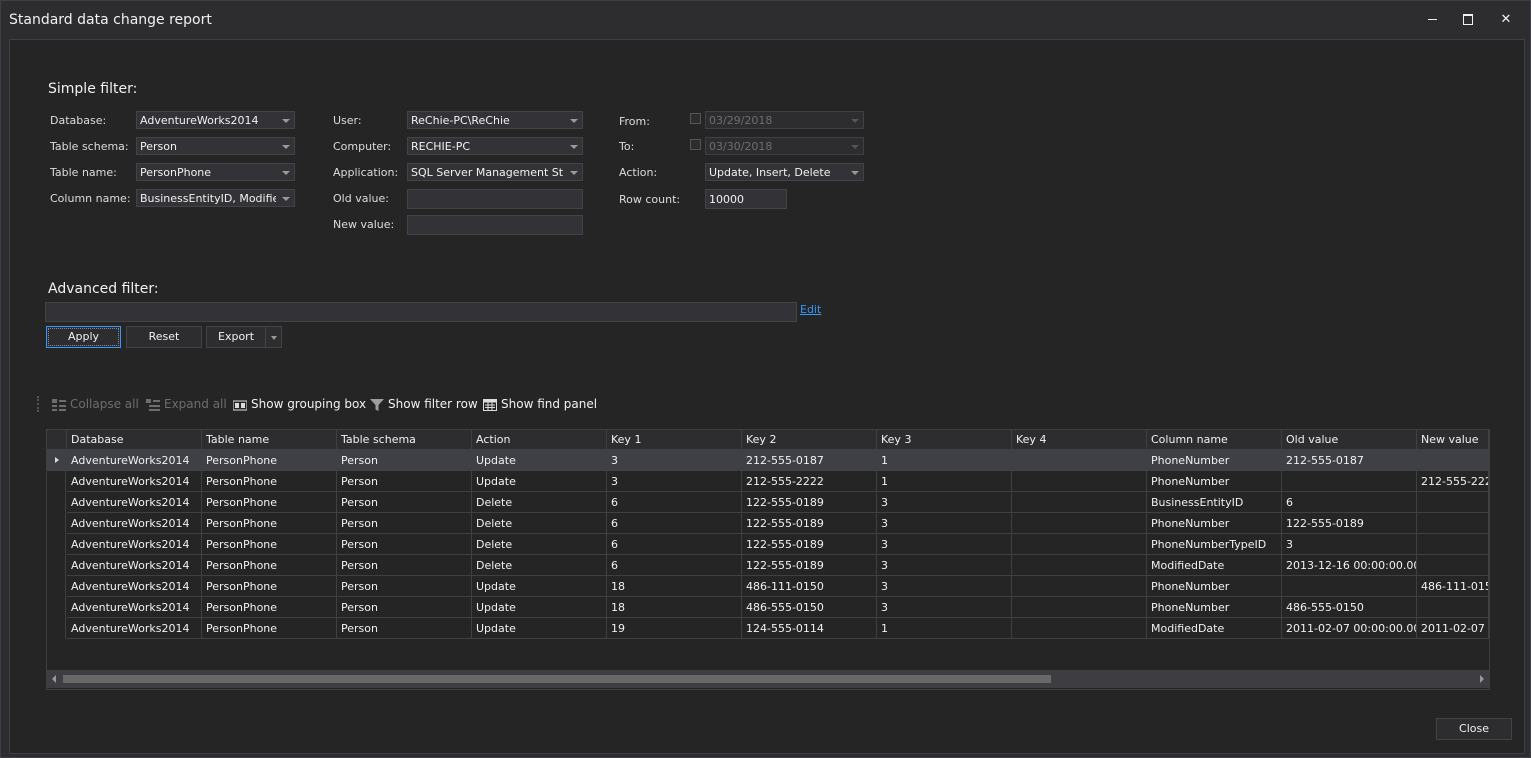 The image size is (1531, 758). What do you see at coordinates (809, 628) in the screenshot?
I see `table-cell: 124-555-0114` at bounding box center [809, 628].